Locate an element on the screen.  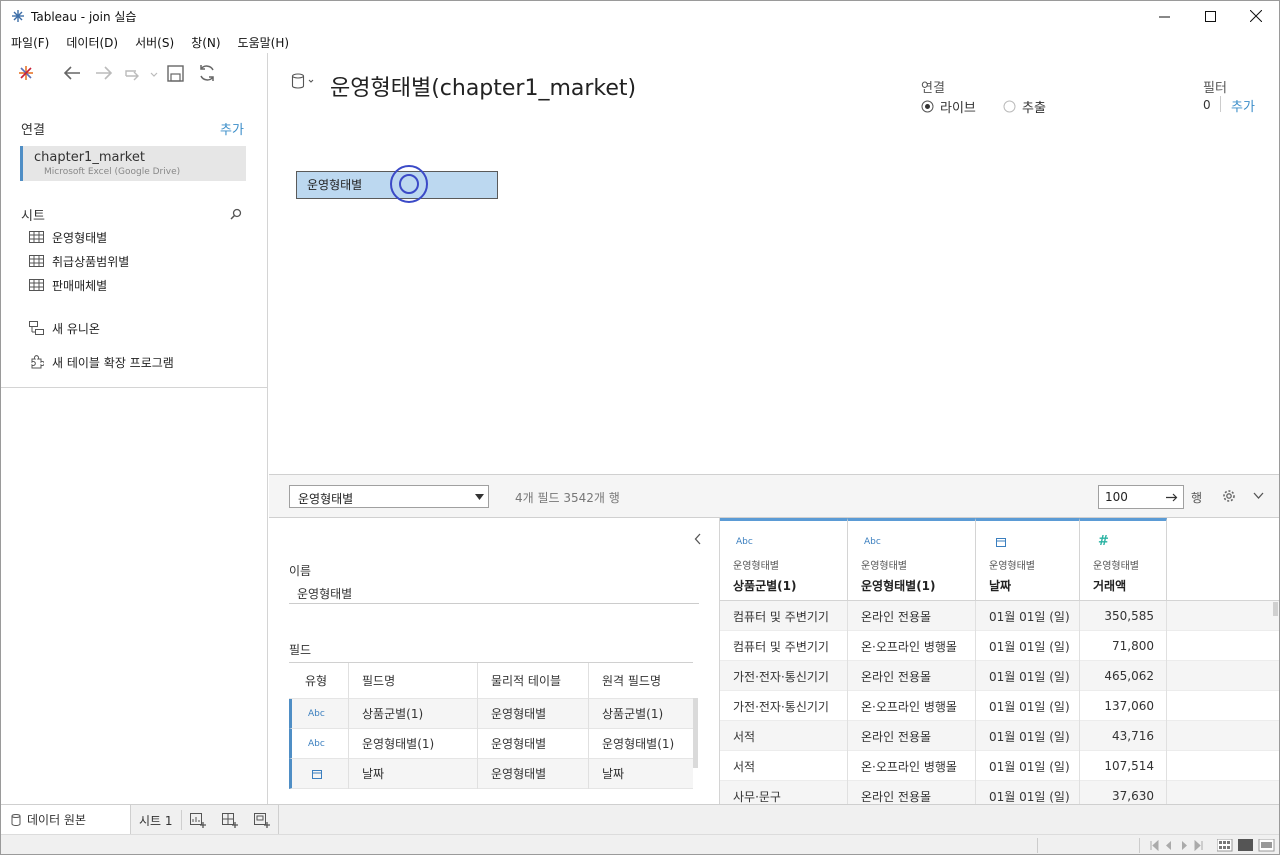
table-cell: 350,585 is located at coordinates (1123, 616).